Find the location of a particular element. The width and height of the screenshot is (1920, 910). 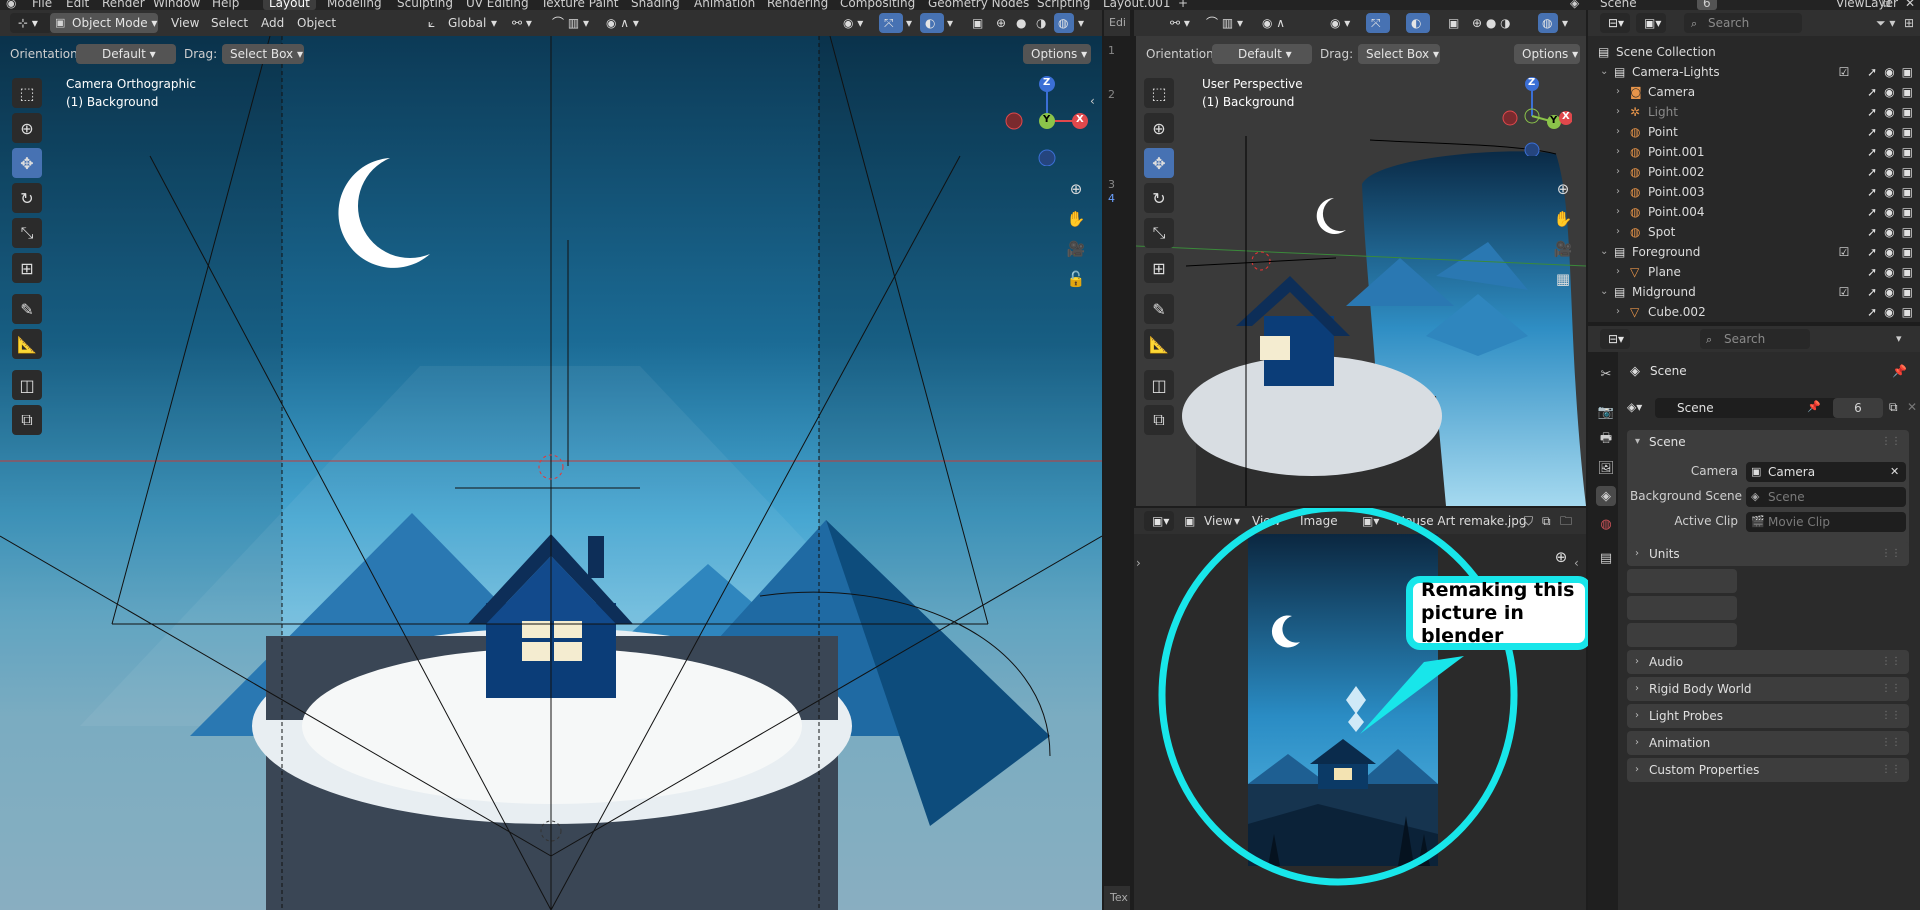

navigation-gizmo: Z Y X is located at coordinates (1047, 121).